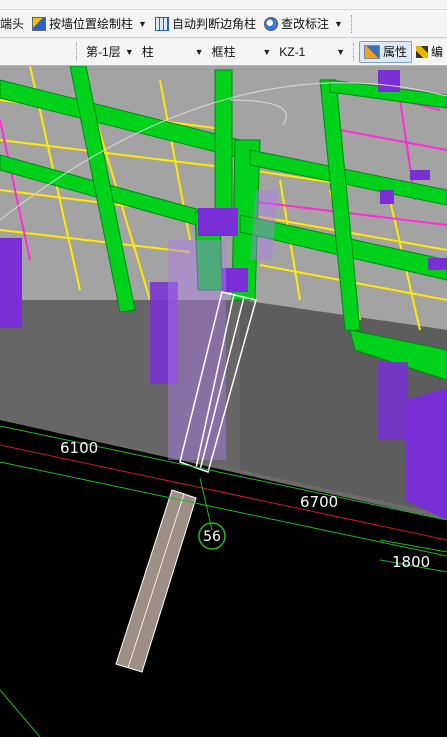  I want to click on grid-icon, so click(161, 23).